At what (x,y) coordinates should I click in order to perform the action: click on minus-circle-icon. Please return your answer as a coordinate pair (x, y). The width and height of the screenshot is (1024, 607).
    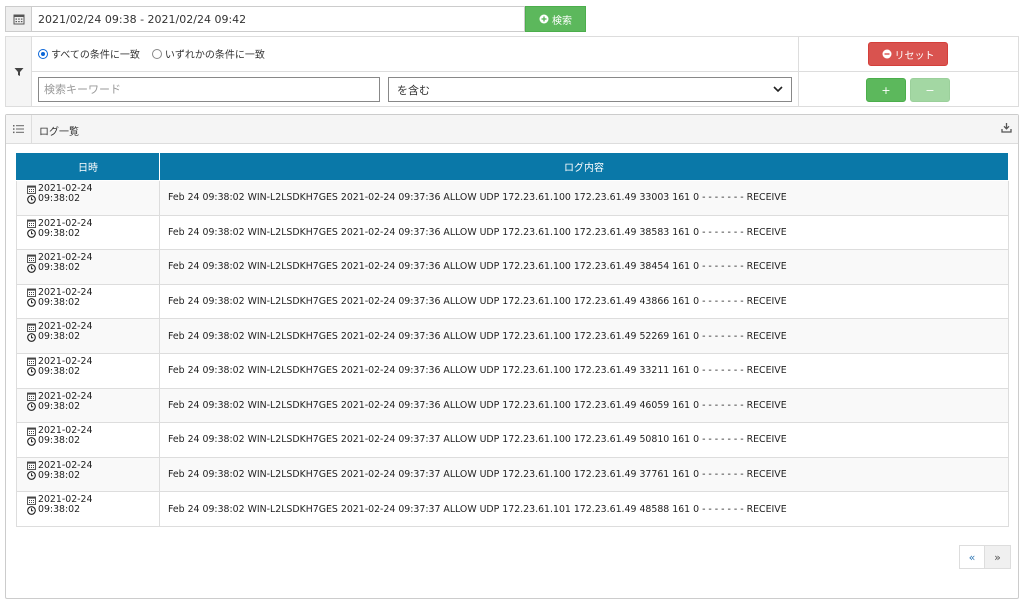
    Looking at the image, I should click on (886, 54).